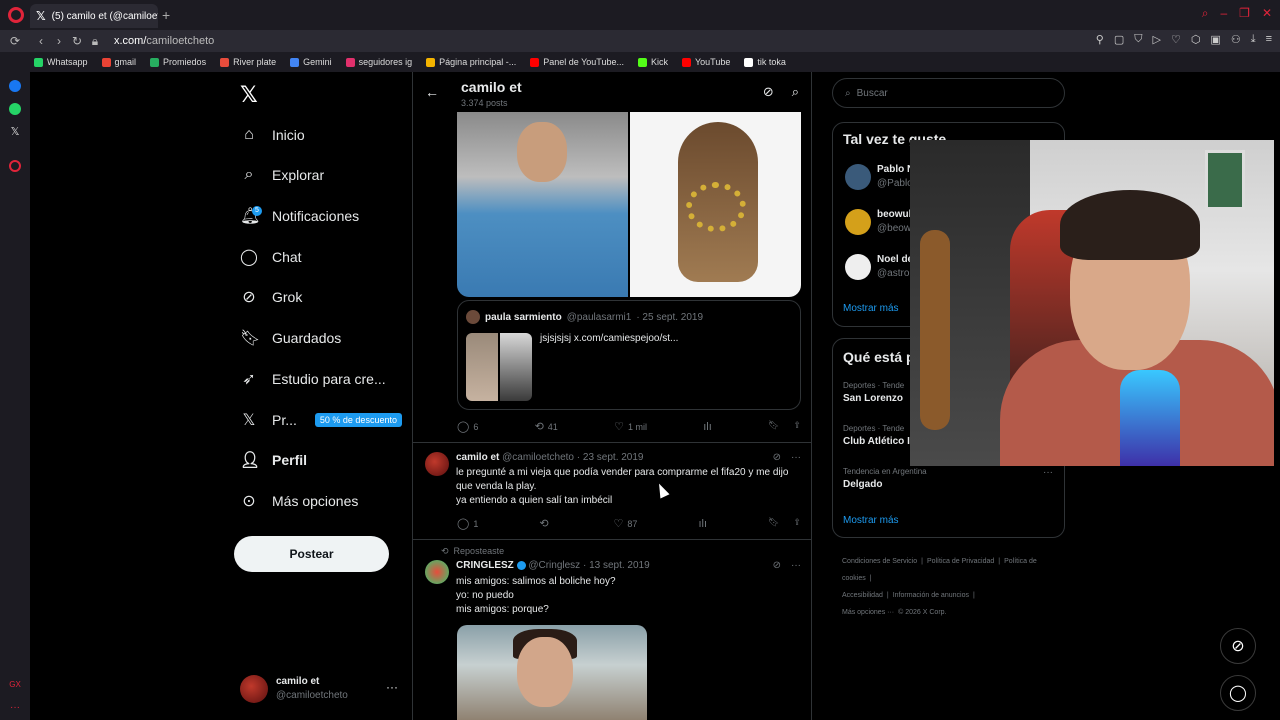 The image size is (1280, 720). I want to click on footer-link: Política de Privacidad, so click(960, 561).